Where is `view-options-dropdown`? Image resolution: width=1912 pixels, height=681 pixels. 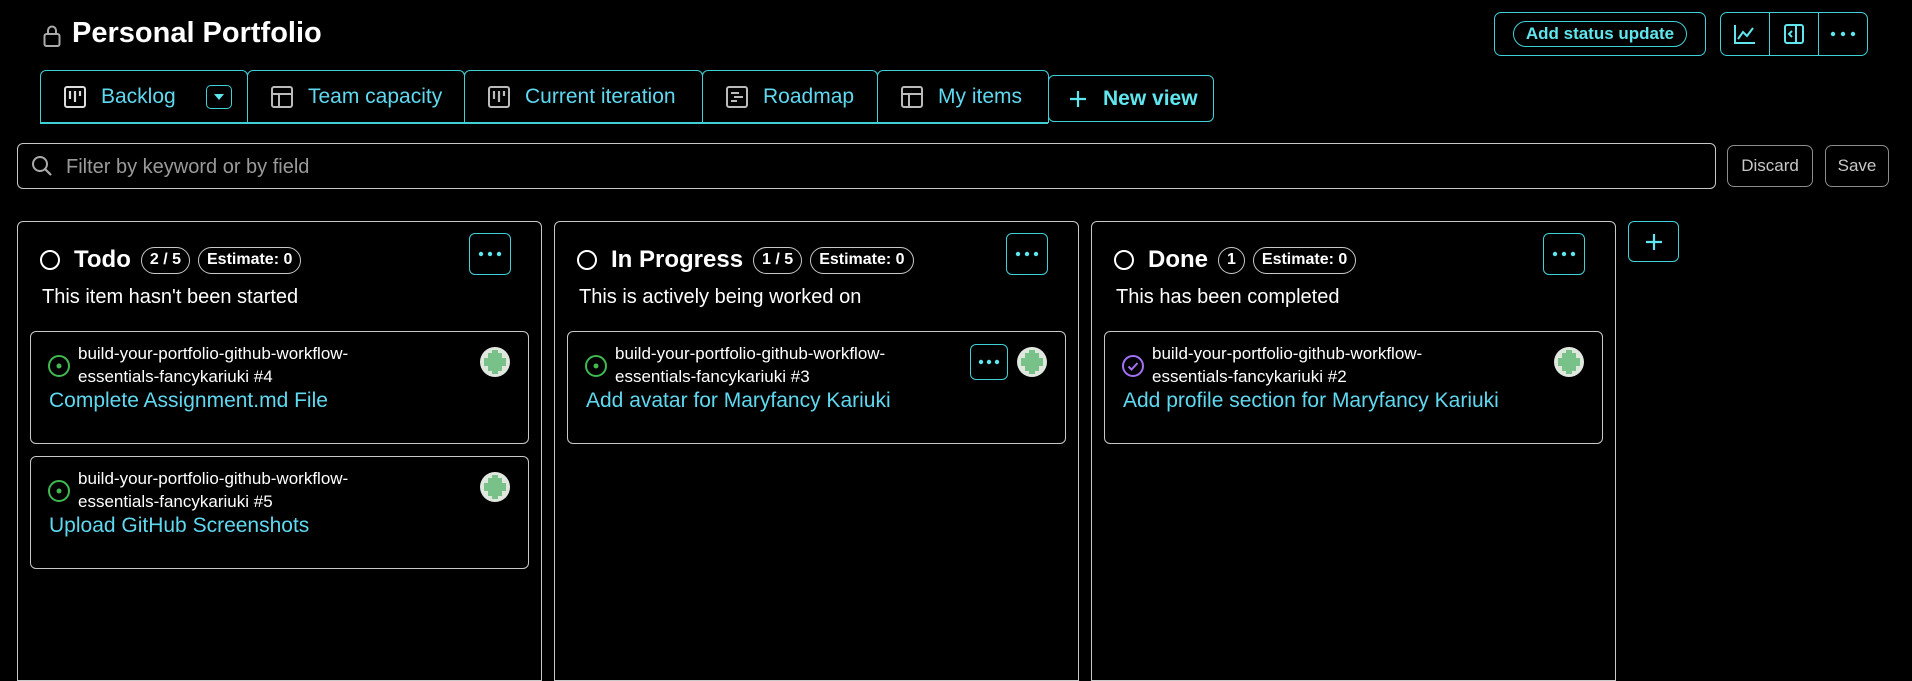 view-options-dropdown is located at coordinates (218, 97).